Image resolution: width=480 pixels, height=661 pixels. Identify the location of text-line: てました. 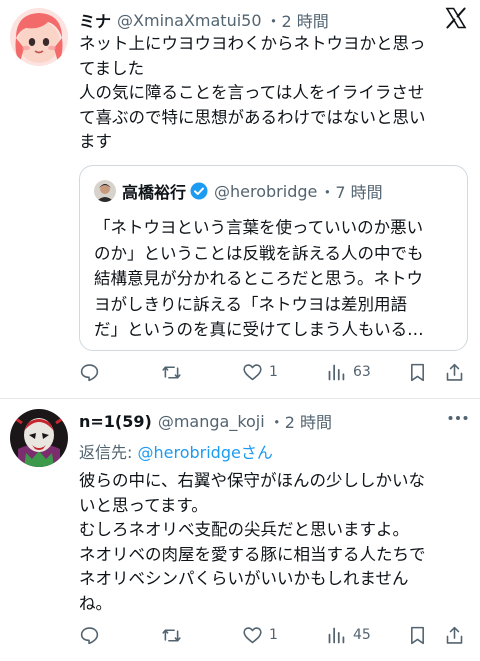
(112, 68).